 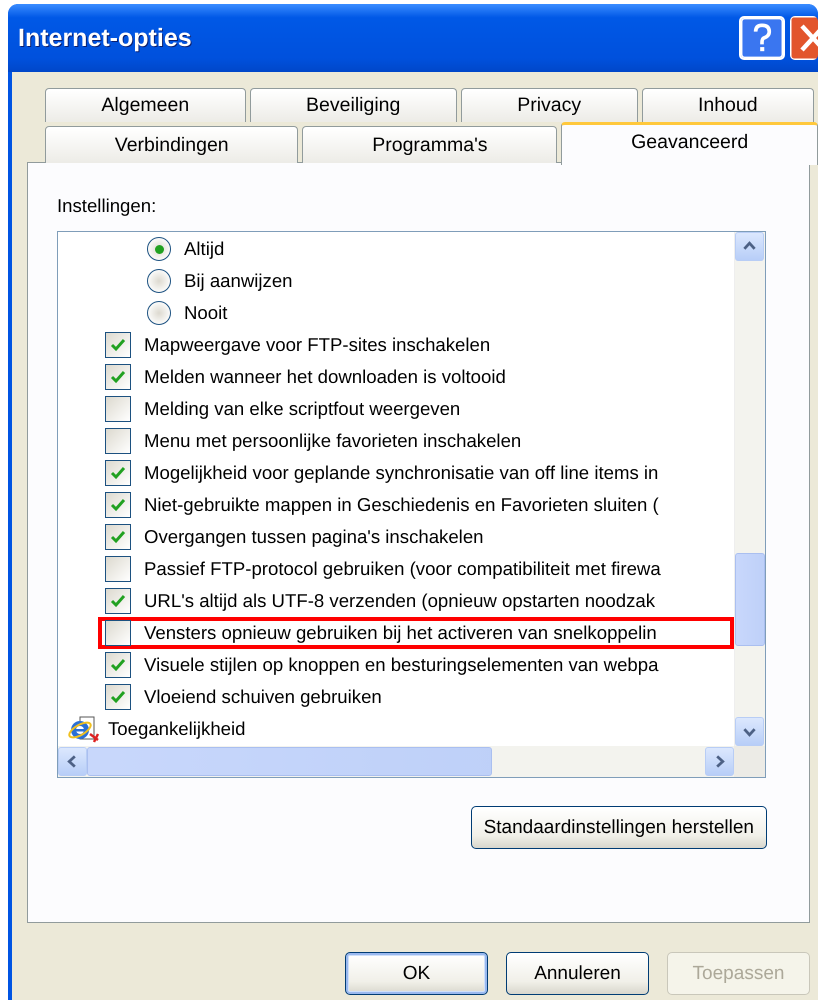 I want to click on option-label: Vensters opnieuw gebruiken bij het activeren van snelkoppelin, so click(x=400, y=633).